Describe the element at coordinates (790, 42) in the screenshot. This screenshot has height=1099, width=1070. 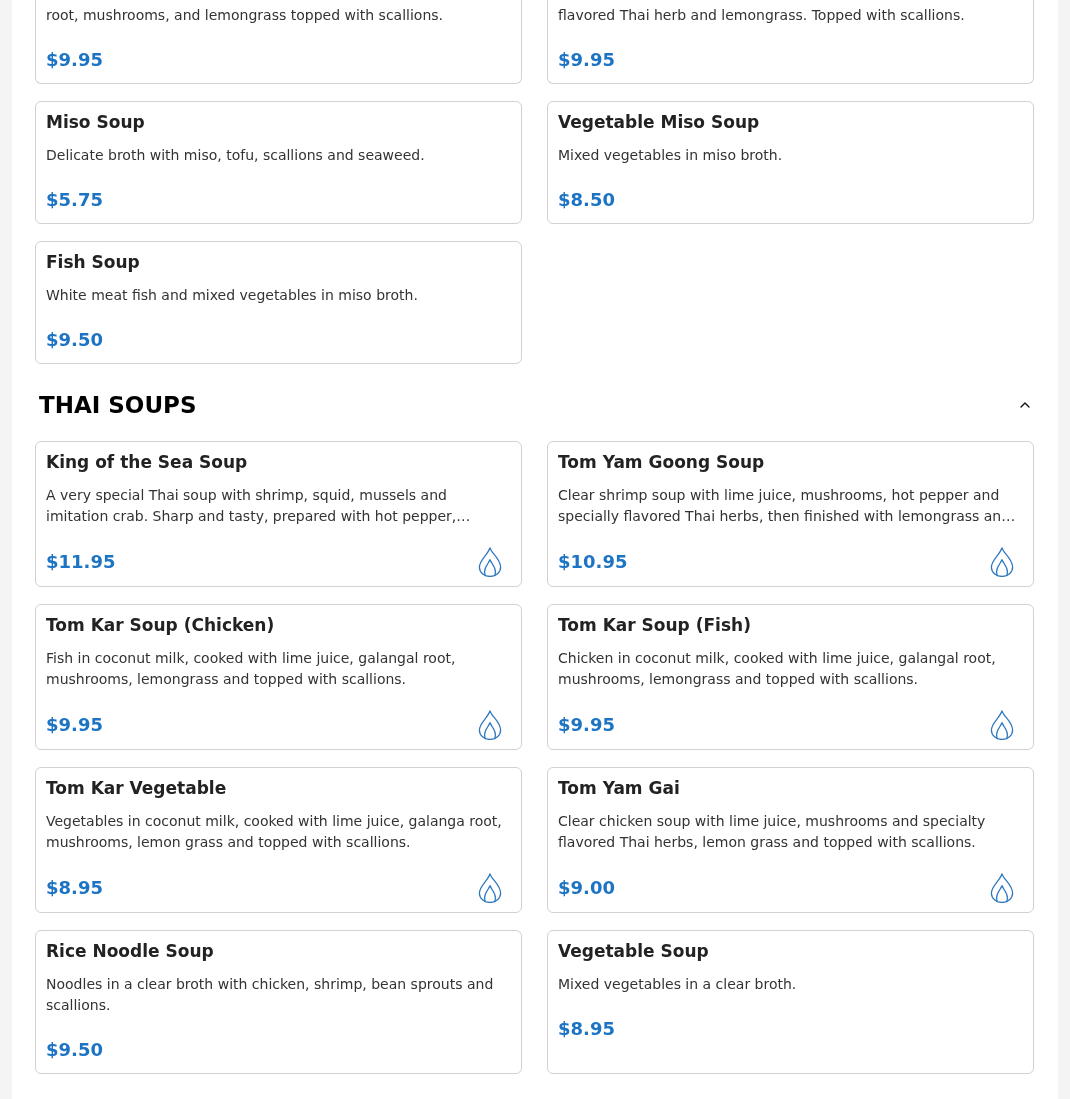
I see `menu-item-card: flavored Thai herb and lemongrass. Topped with scallions. $9.95` at that location.